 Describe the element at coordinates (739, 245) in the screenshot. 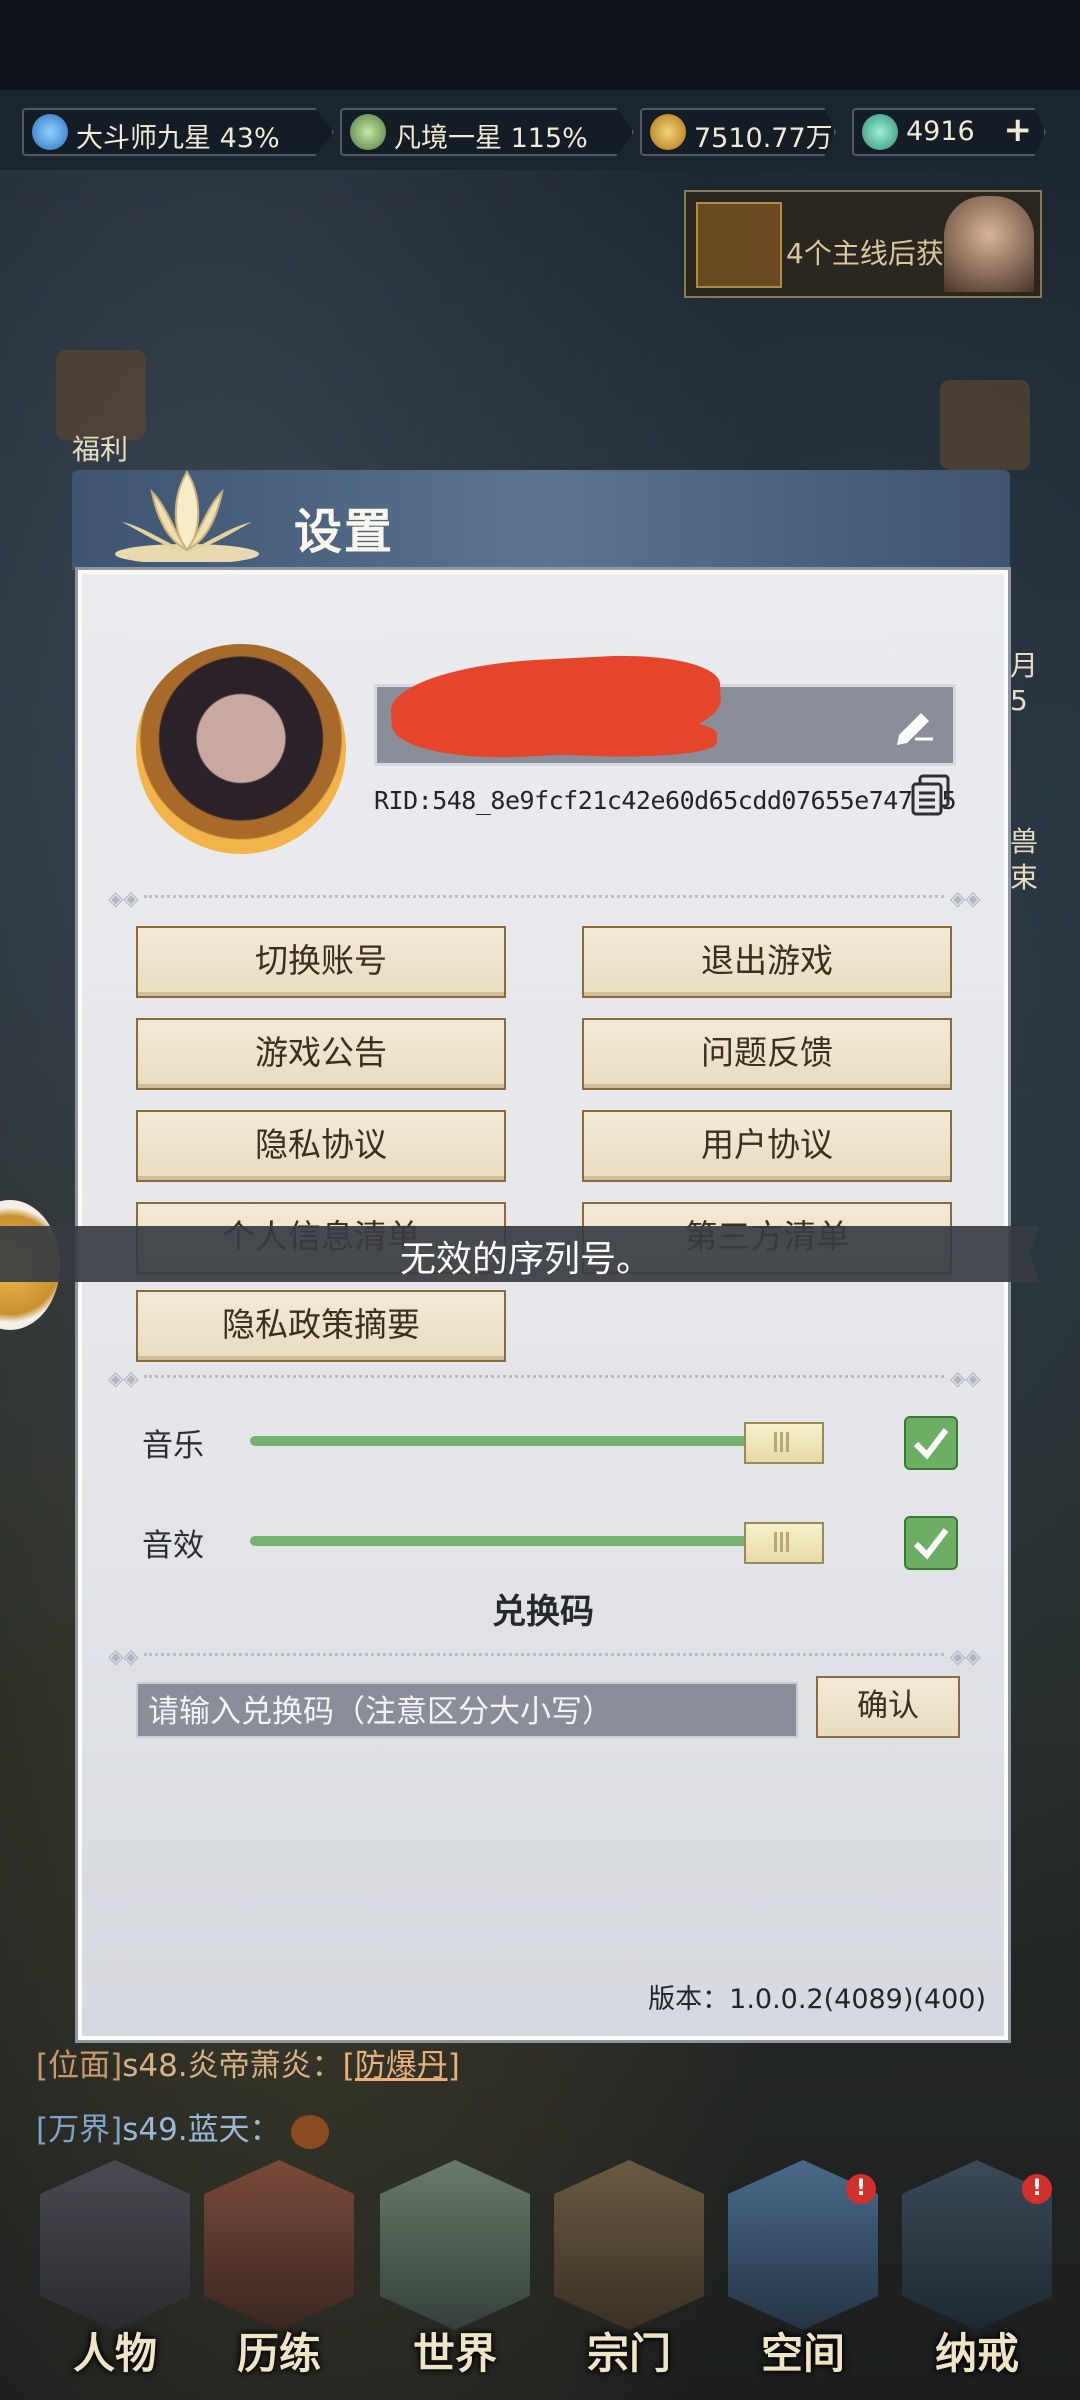

I see `quest-reward-icon` at that location.